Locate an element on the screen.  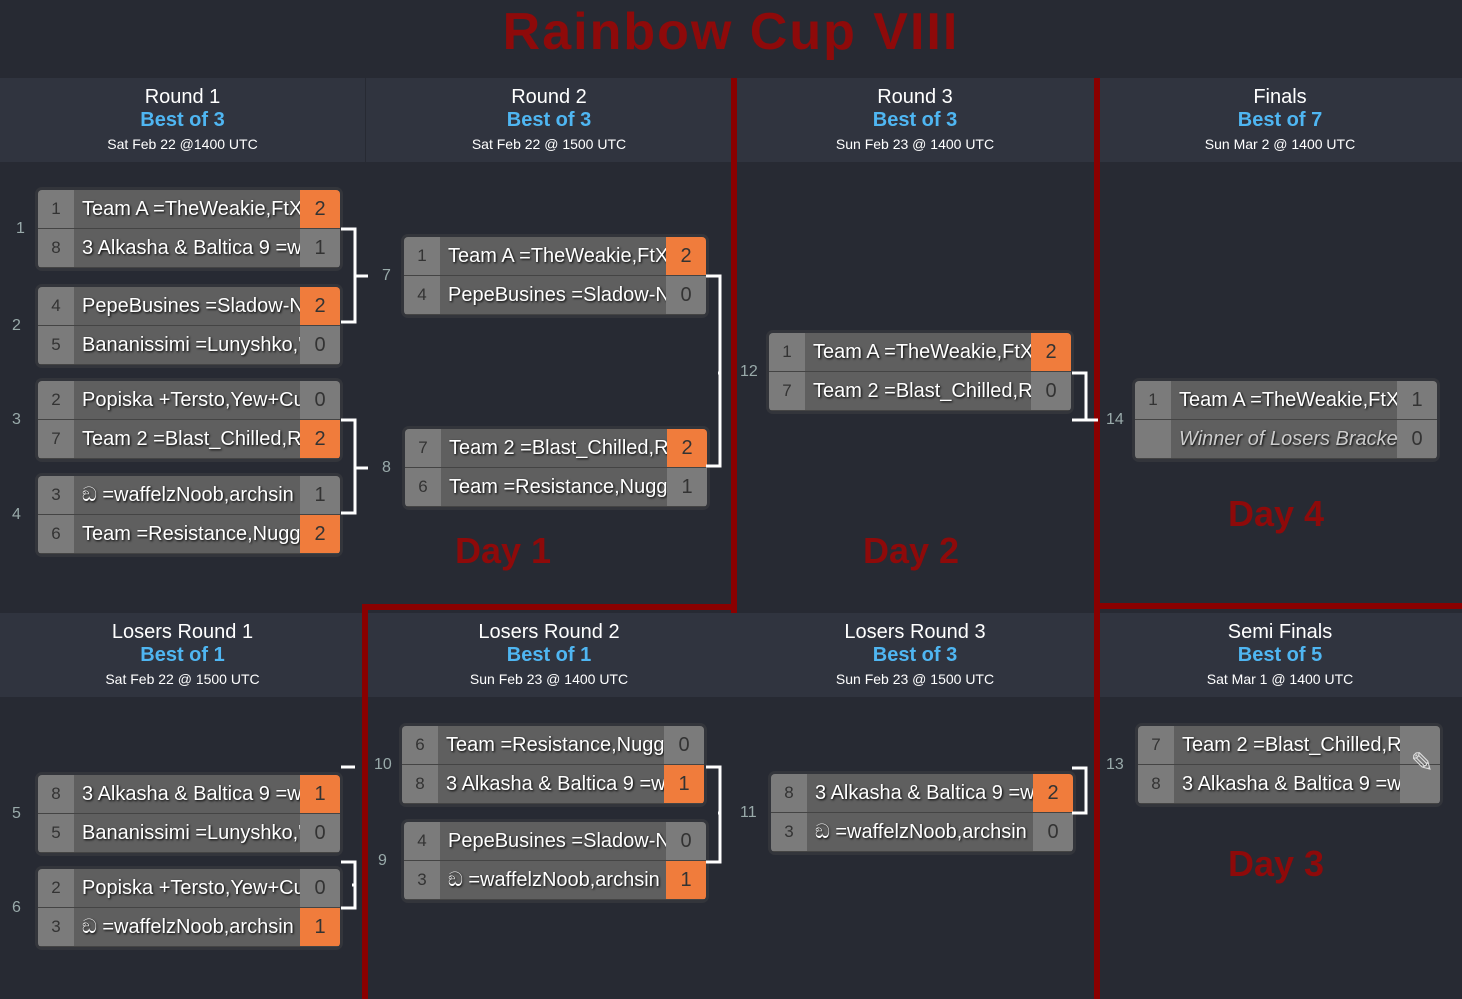
day-label: Day 1 is located at coordinates (503, 550).